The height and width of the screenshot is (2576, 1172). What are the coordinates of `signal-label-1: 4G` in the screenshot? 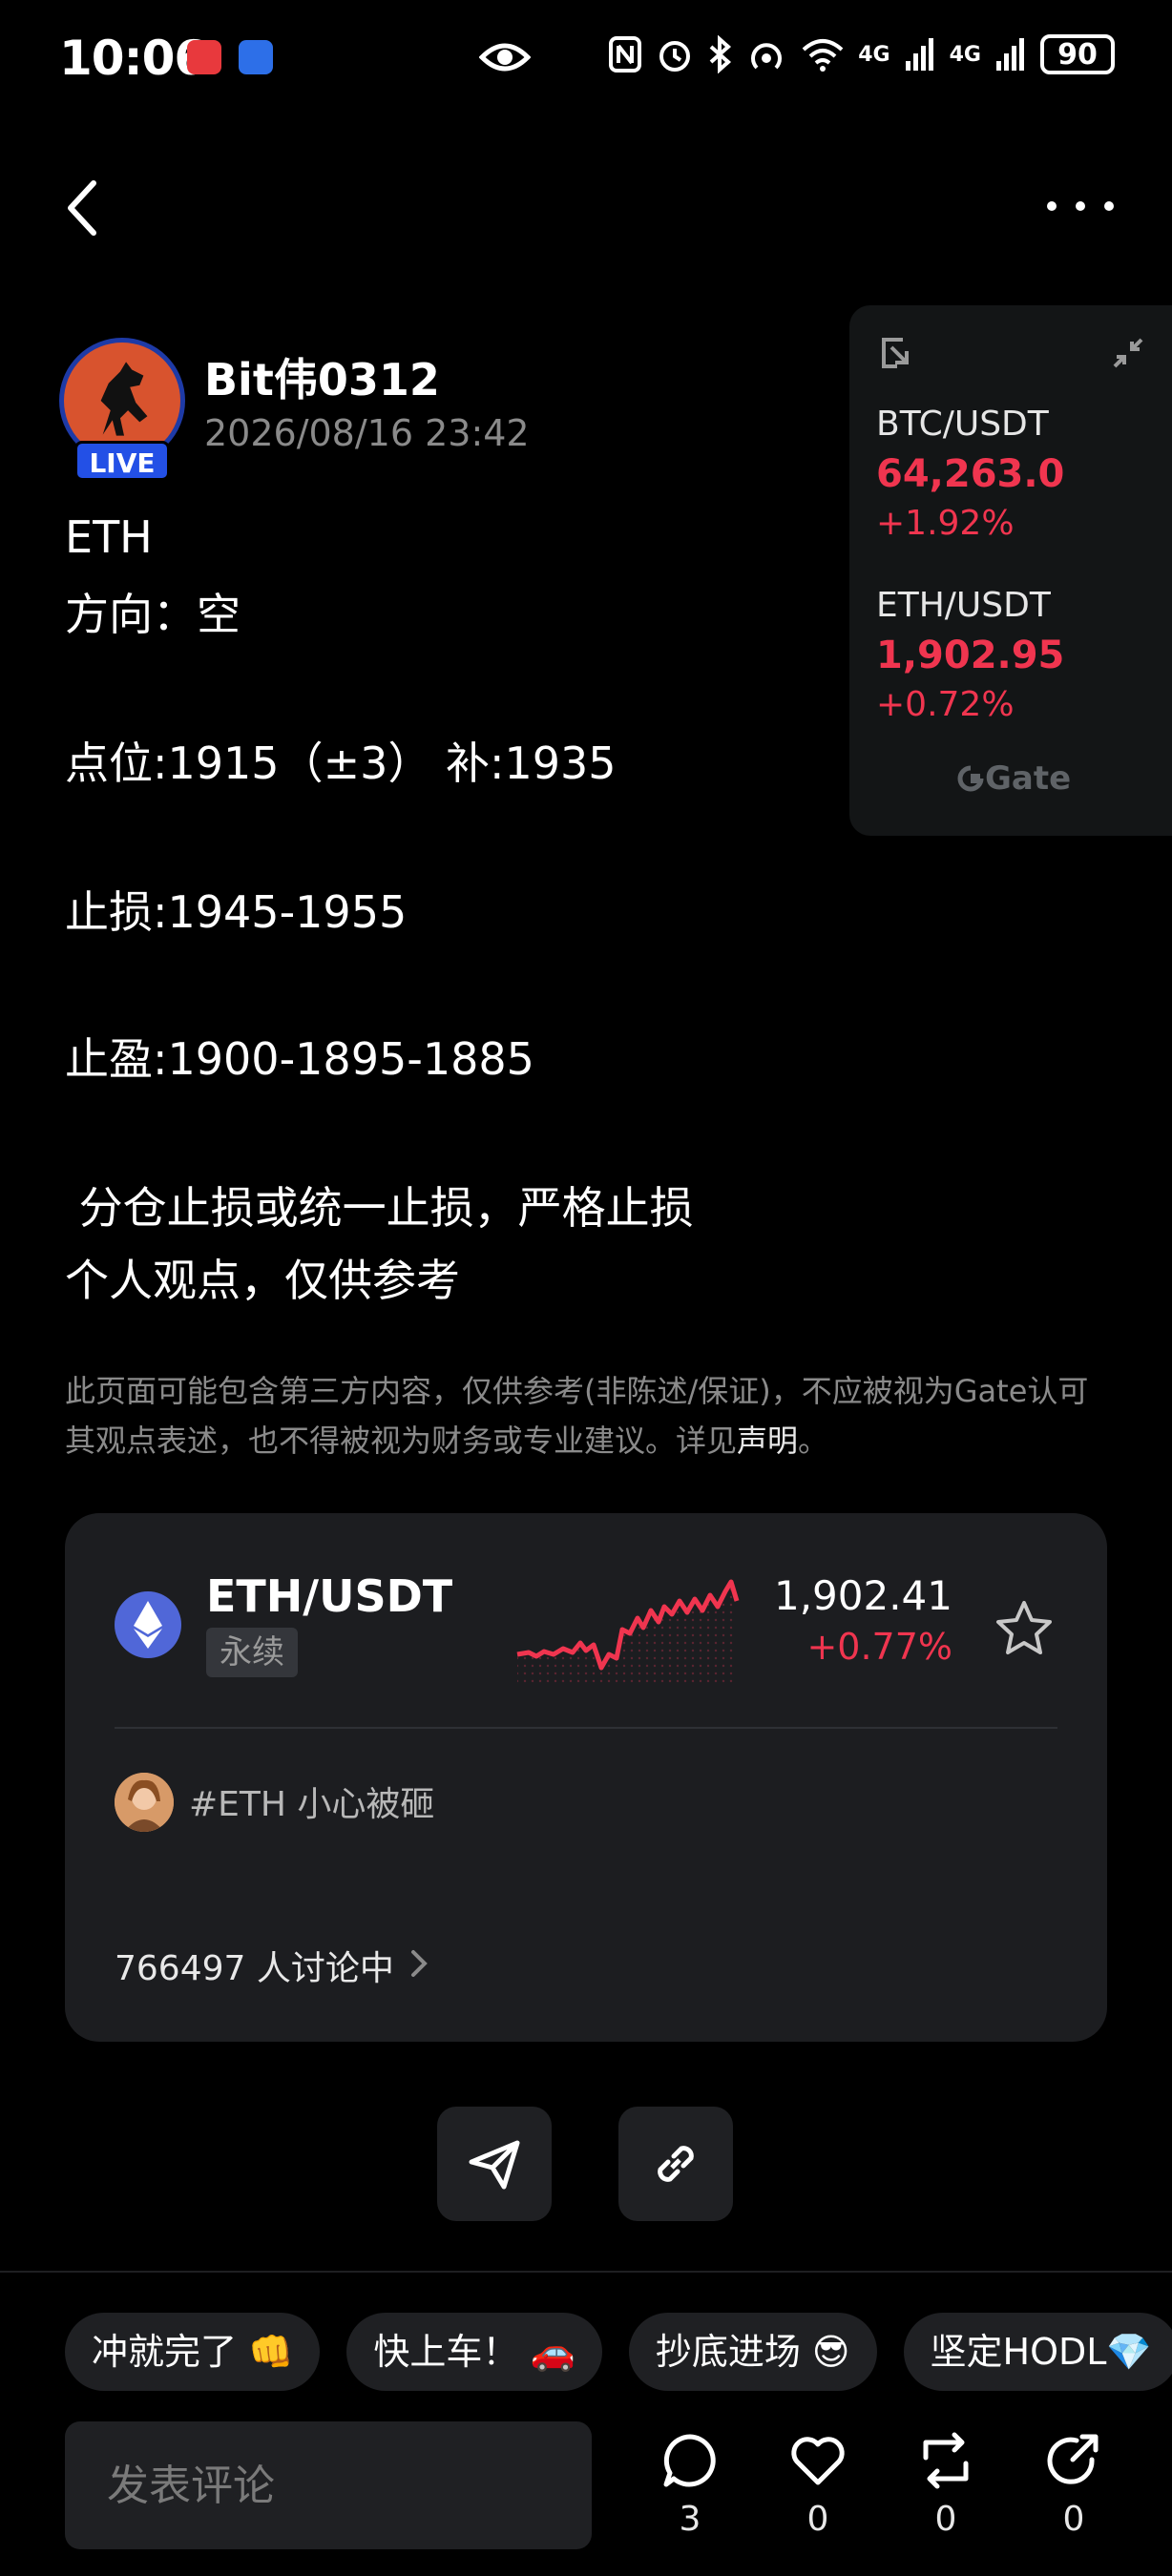 It's located at (874, 54).